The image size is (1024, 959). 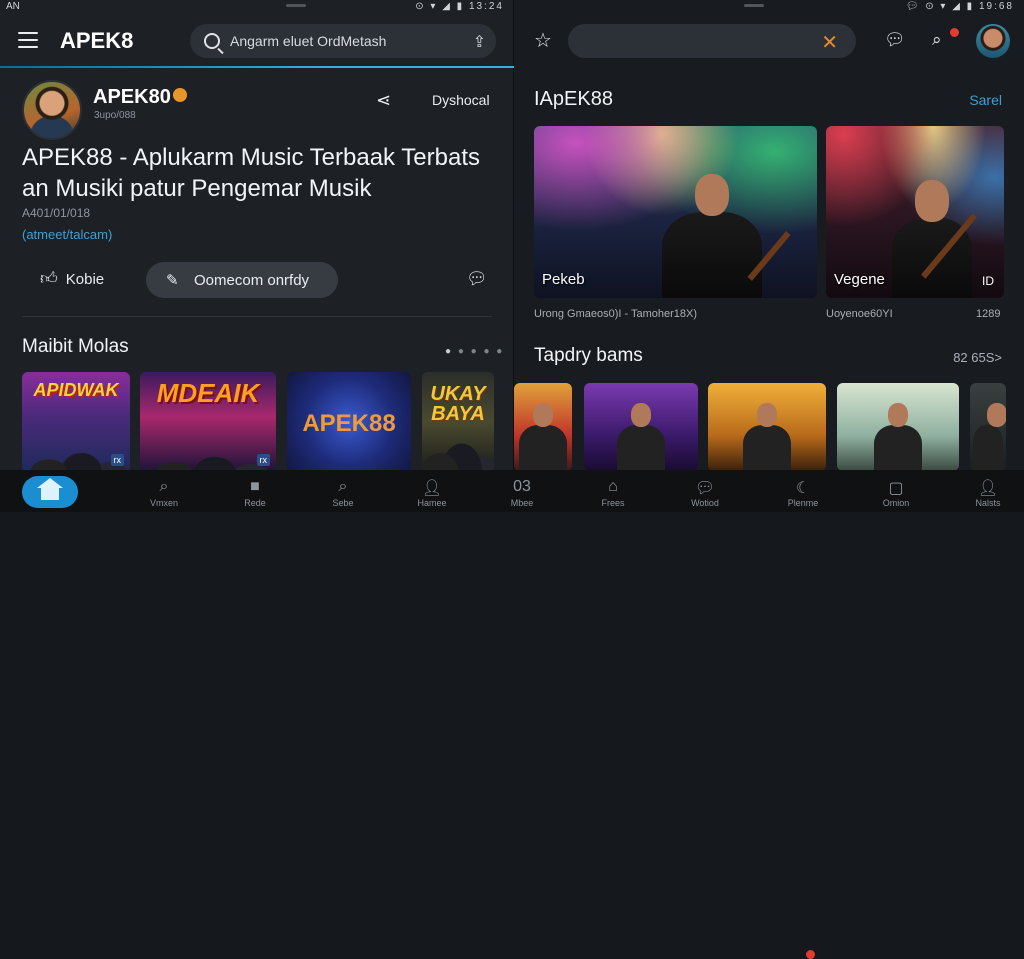 What do you see at coordinates (859, 279) in the screenshot?
I see `video-caption: Vegene` at bounding box center [859, 279].